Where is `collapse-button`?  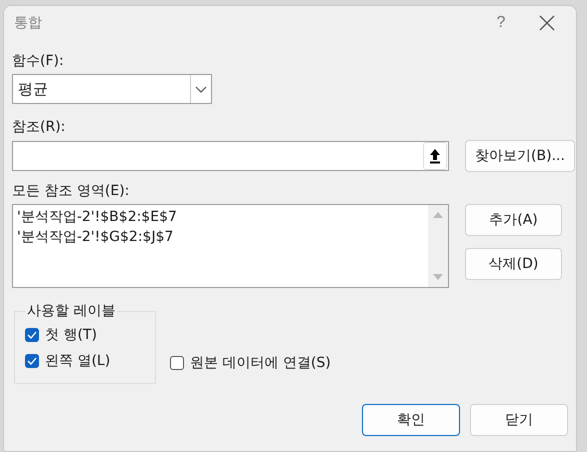 collapse-button is located at coordinates (435, 156).